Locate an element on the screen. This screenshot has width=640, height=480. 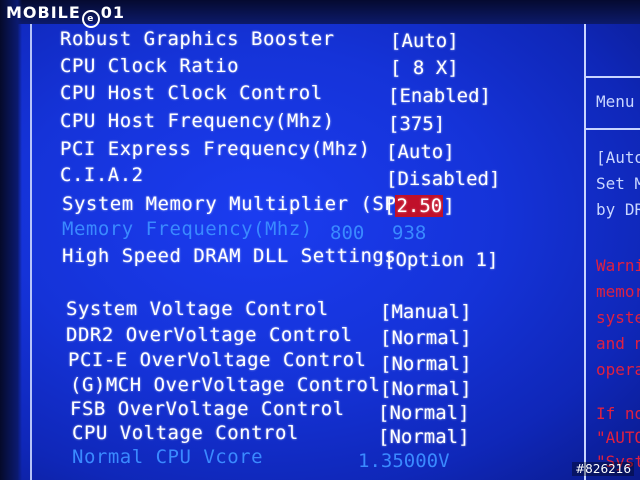
setting-label-normal-cpu-vcore: Normal CPU Vcore is located at coordinates (168, 457).